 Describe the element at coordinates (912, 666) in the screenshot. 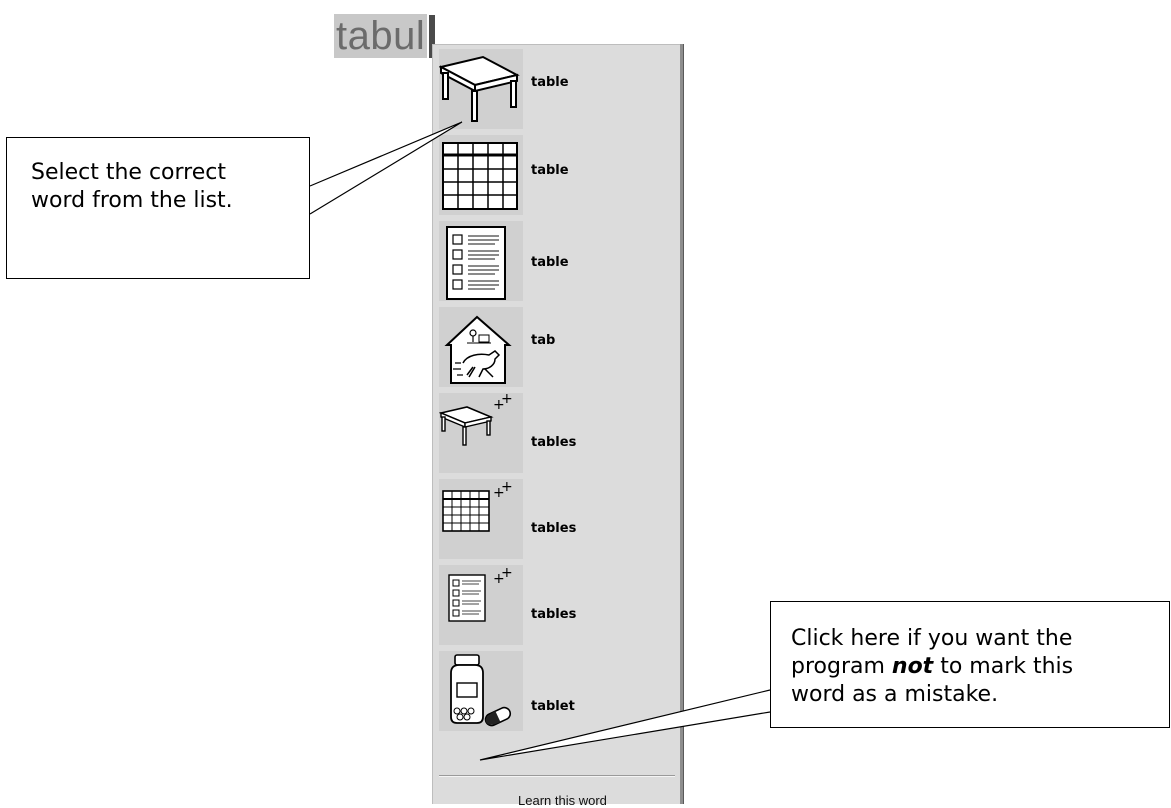

I see `callout-emphasis: not` at that location.